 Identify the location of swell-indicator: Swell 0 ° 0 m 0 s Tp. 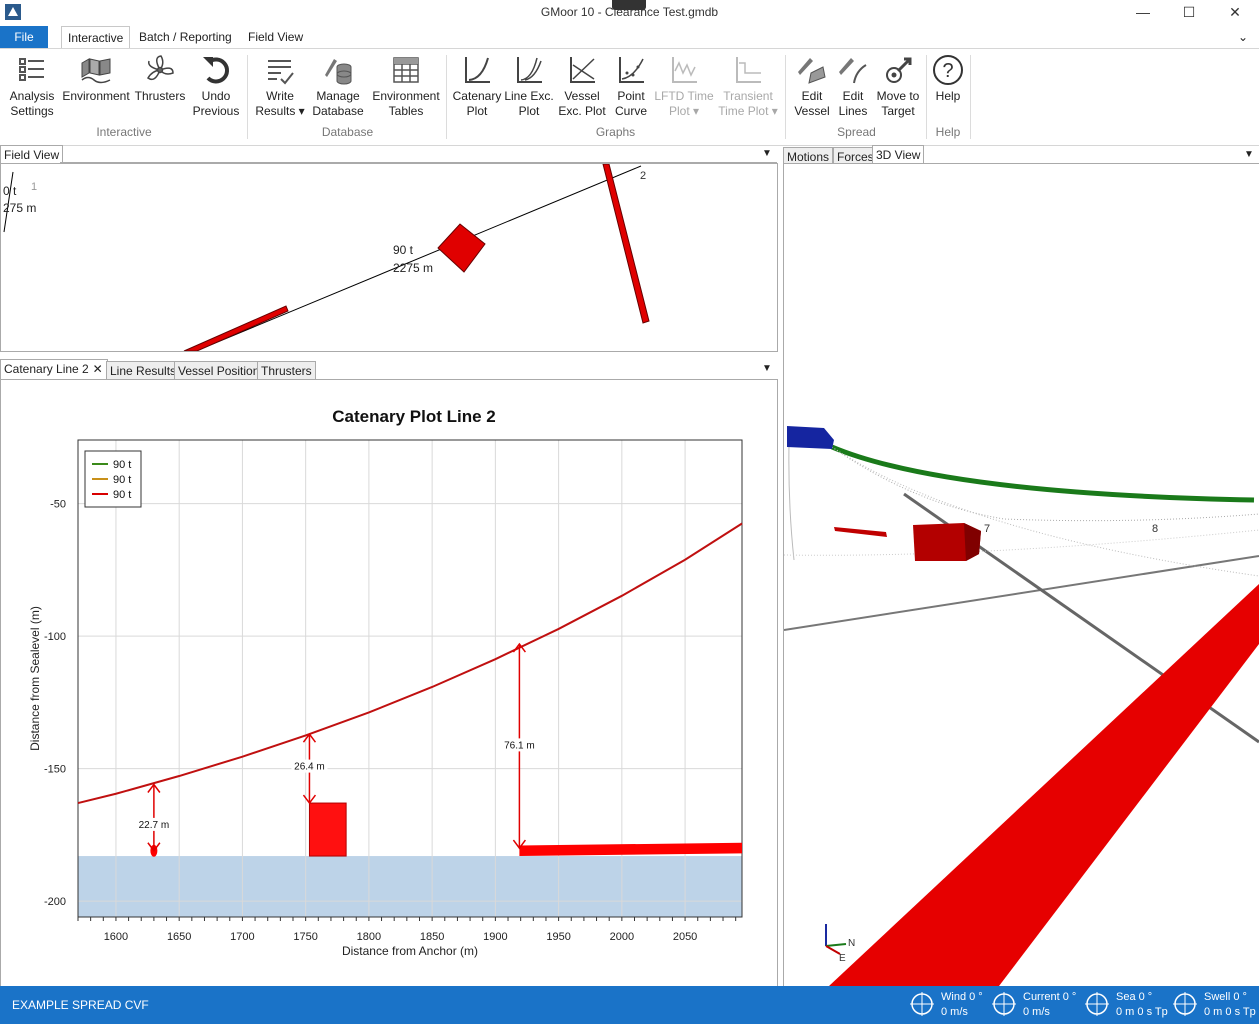
(1216, 1005).